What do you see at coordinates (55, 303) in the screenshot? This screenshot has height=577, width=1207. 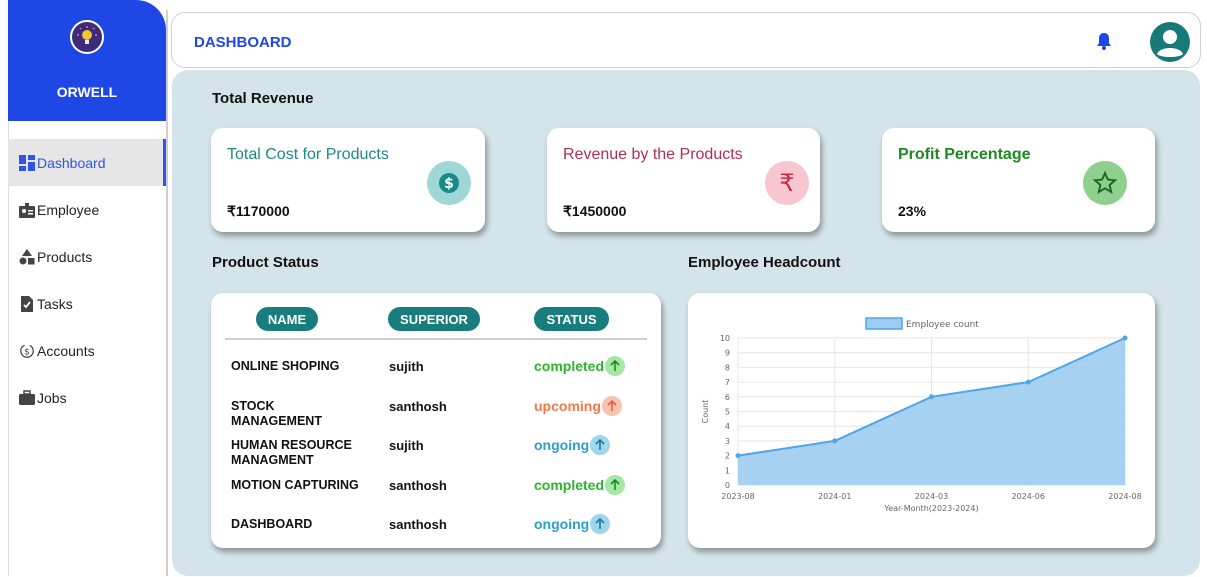 I see `sidebar-item-label: Tasks` at bounding box center [55, 303].